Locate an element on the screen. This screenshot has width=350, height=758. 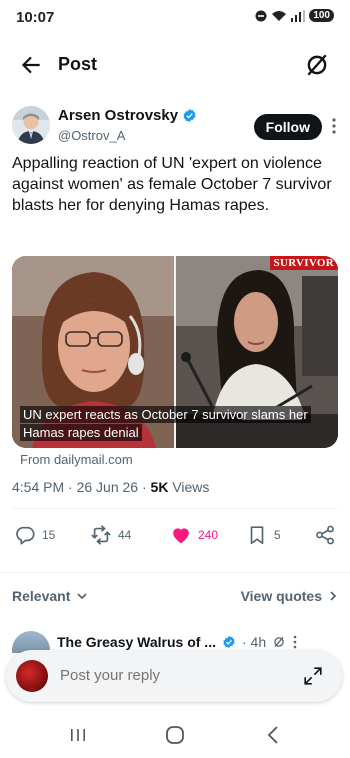
chevron-down-icon is located at coordinates (82, 596).